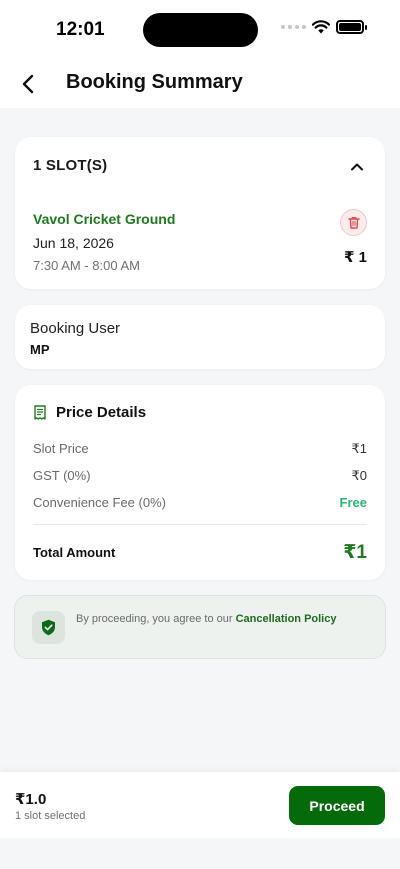  Describe the element at coordinates (70, 165) in the screenshot. I see `slot-count-label: 1 SLOT(S)` at that location.